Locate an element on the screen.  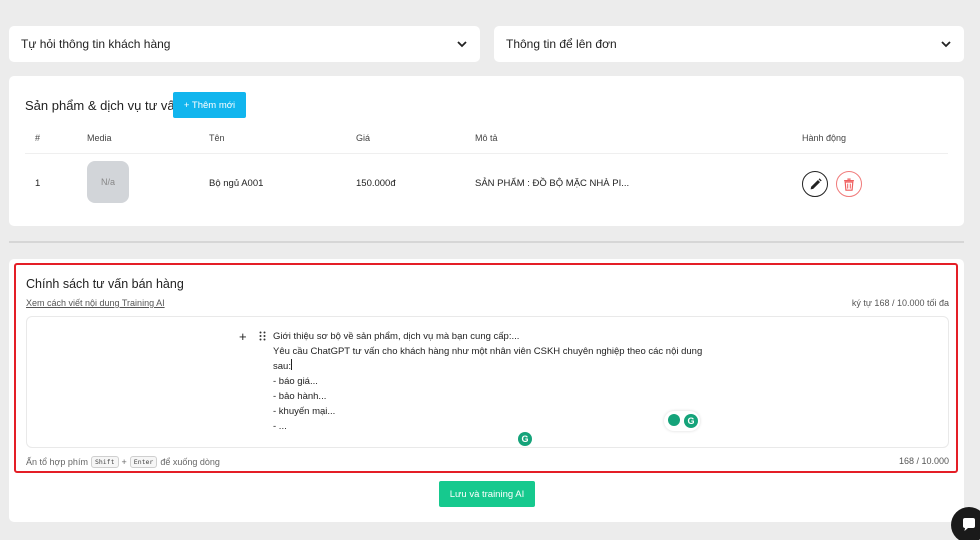
column-header-price: Giá is located at coordinates (363, 138).